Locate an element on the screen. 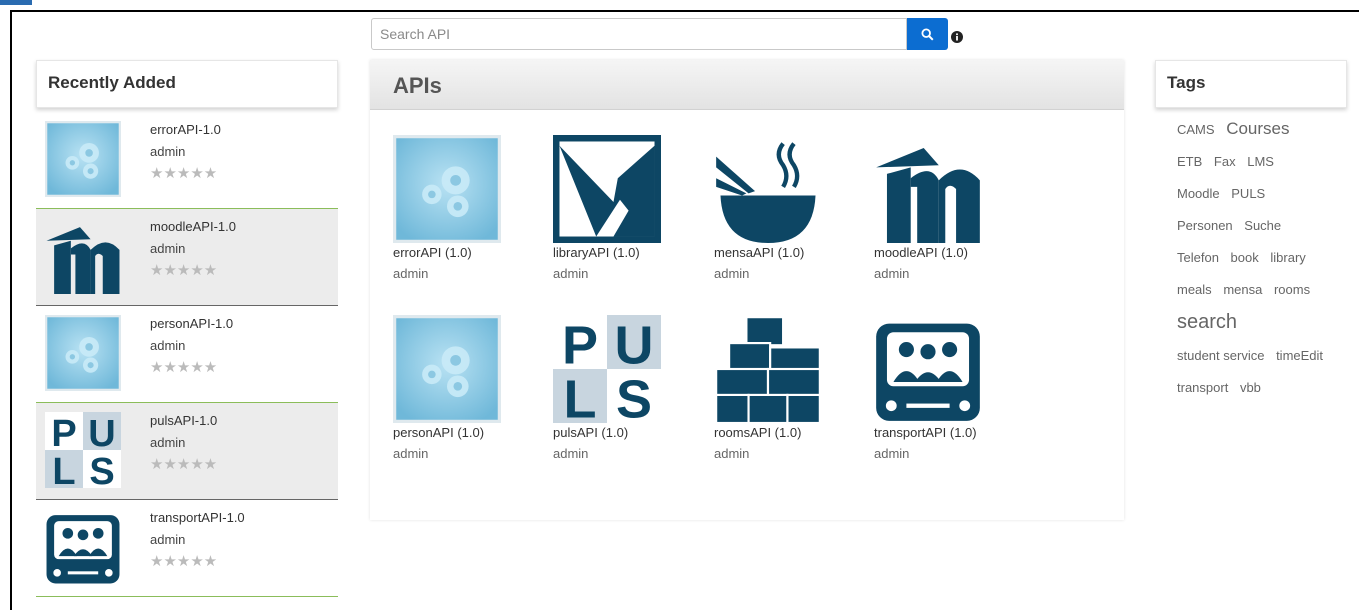 This screenshot has height=610, width=1359. tag-link: CAMS is located at coordinates (1196, 129).